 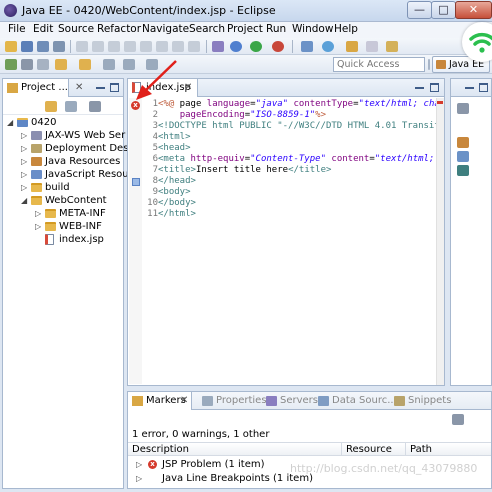 I want to click on save-icon, so click(x=27, y=46).